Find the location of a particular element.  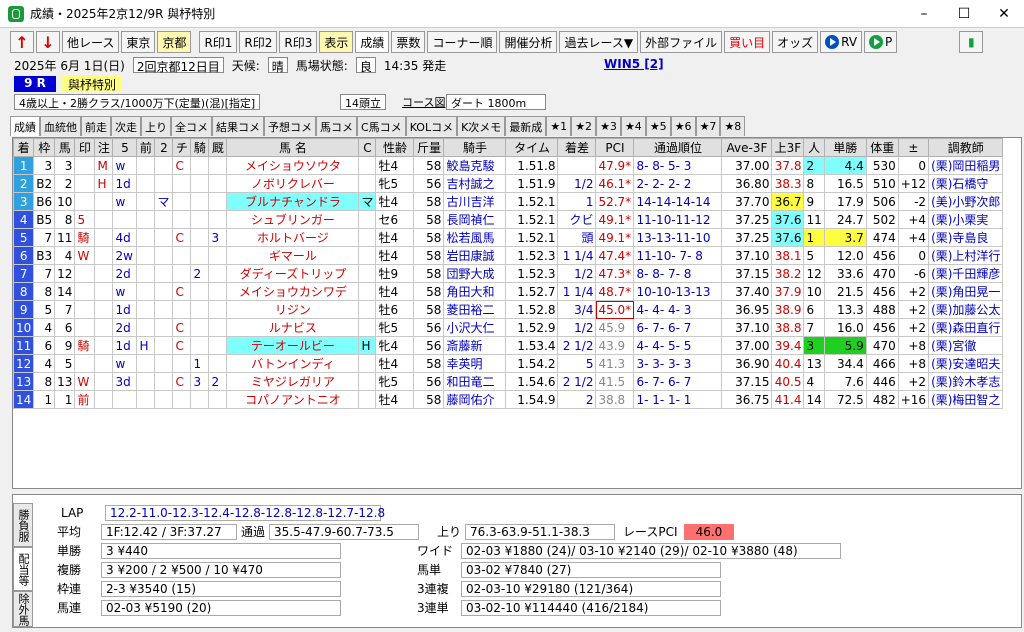

p-button: P is located at coordinates (881, 42).